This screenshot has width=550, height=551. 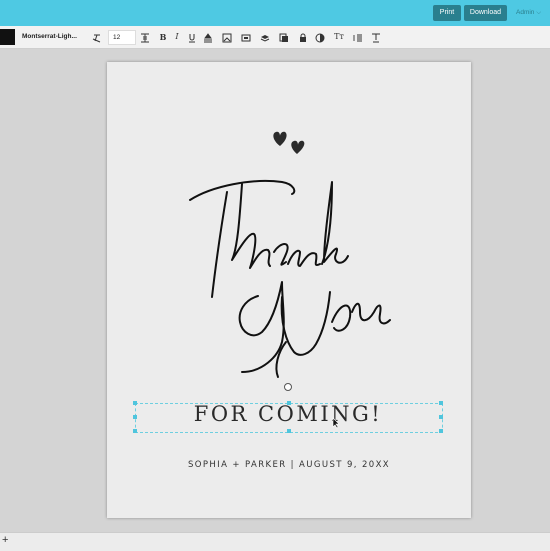 What do you see at coordinates (289, 431) in the screenshot?
I see `resize-handle-bottom` at bounding box center [289, 431].